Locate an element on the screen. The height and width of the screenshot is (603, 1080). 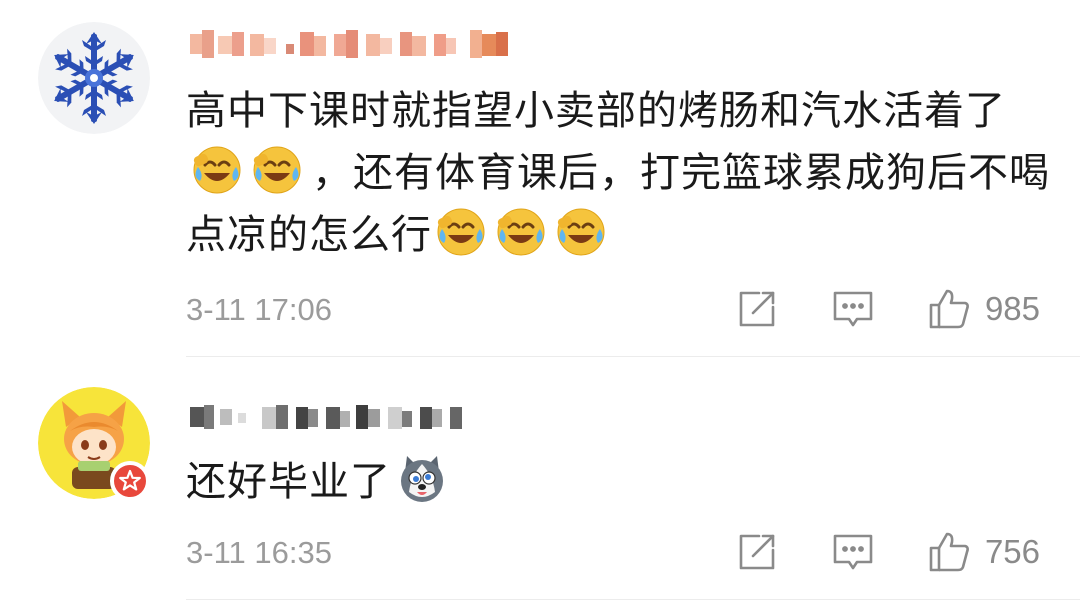
comment-meta: 3-11 16:35 756 is located at coordinates (613, 552).